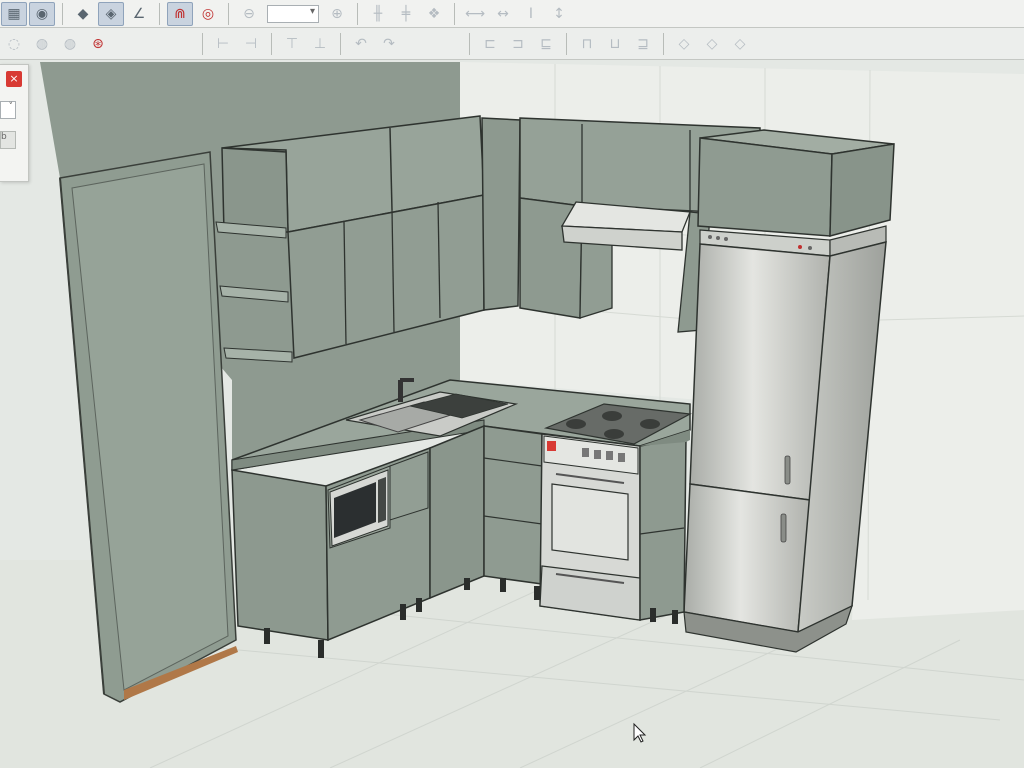  What do you see at coordinates (434, 14) in the screenshot?
I see `layers-icon: ❖` at bounding box center [434, 14].